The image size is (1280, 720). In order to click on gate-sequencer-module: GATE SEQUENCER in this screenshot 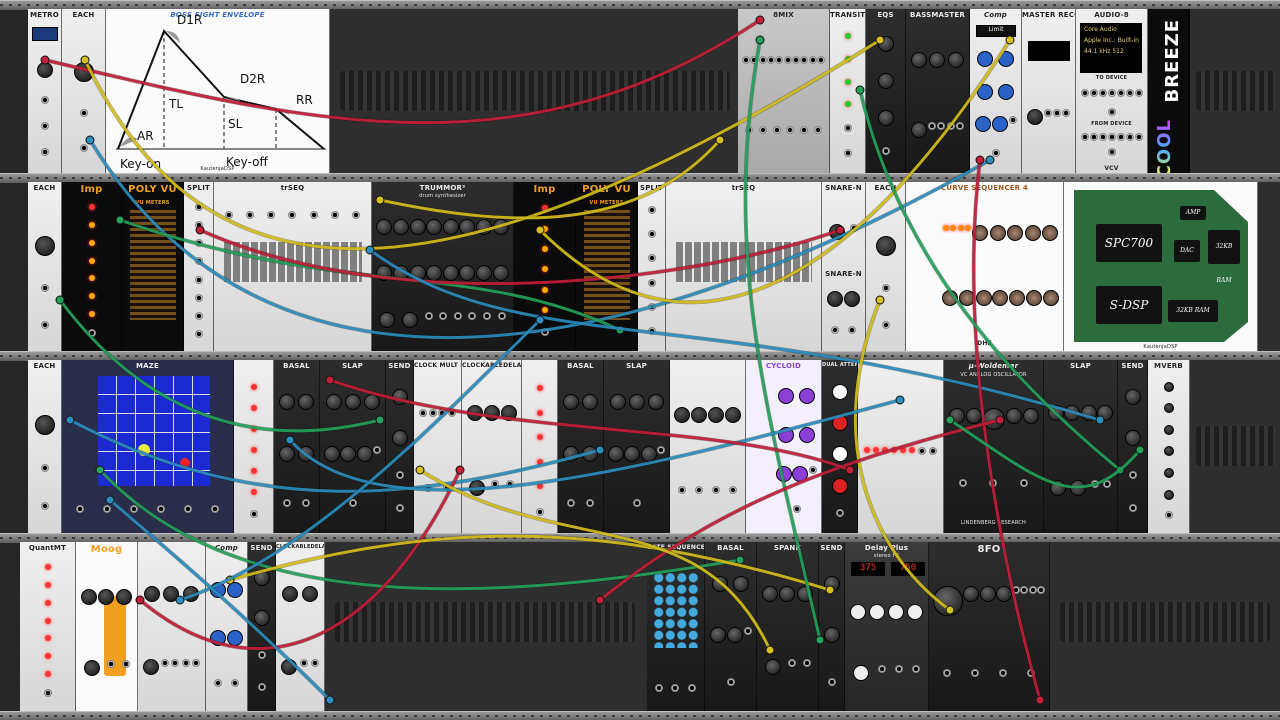, I will do `click(676, 626)`.